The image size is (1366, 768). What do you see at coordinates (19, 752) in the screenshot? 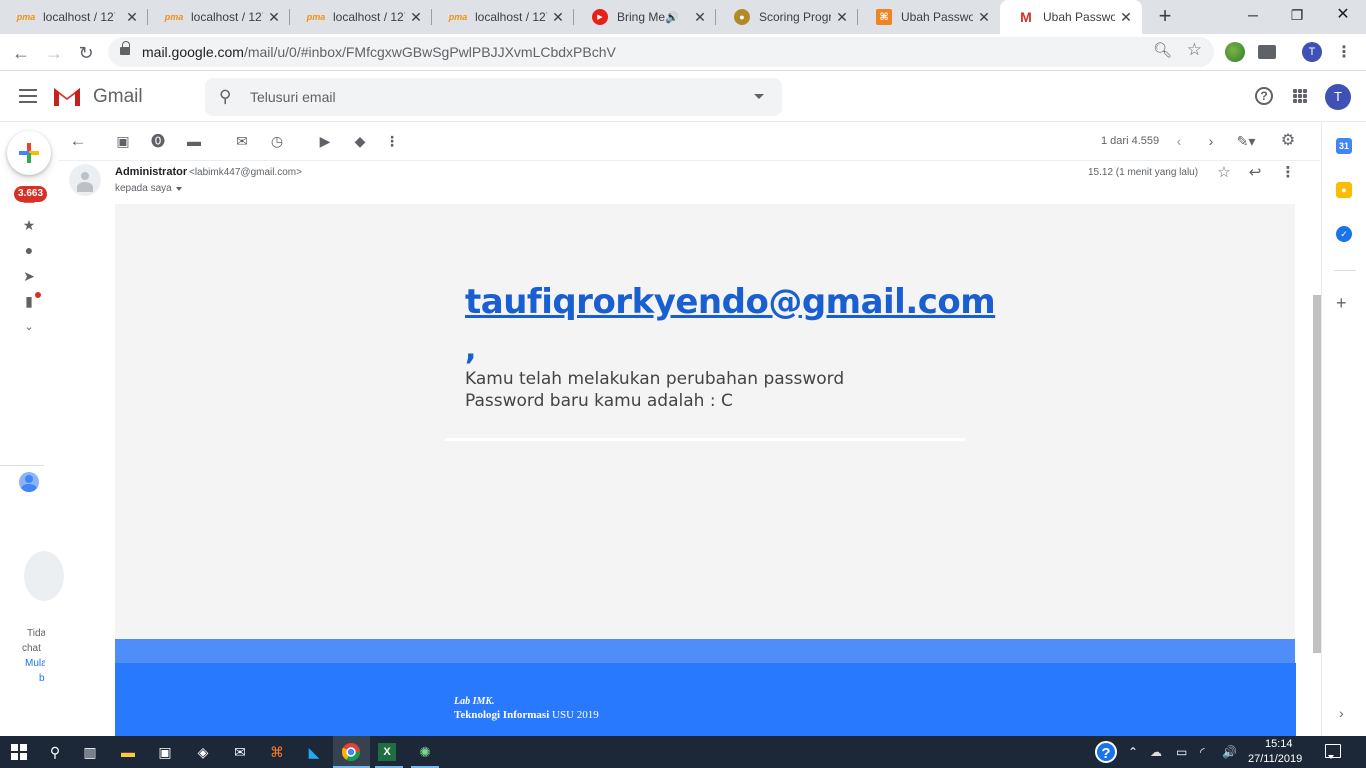
I see `windows-start-icon` at bounding box center [19, 752].